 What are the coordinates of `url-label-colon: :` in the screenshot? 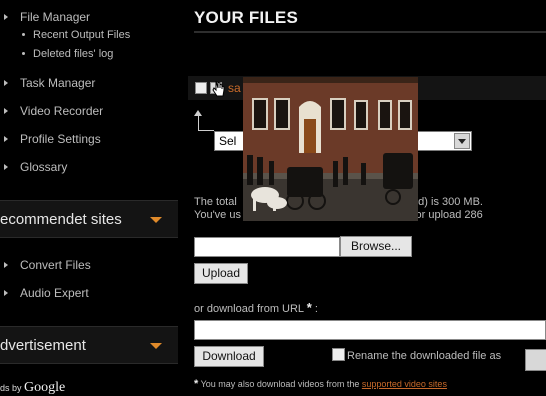 It's located at (314, 309).